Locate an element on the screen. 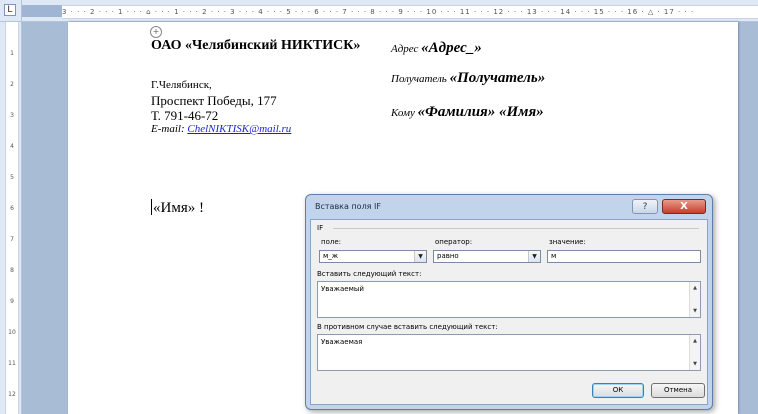  vertical-ruler-mark: 7 is located at coordinates (12, 239).